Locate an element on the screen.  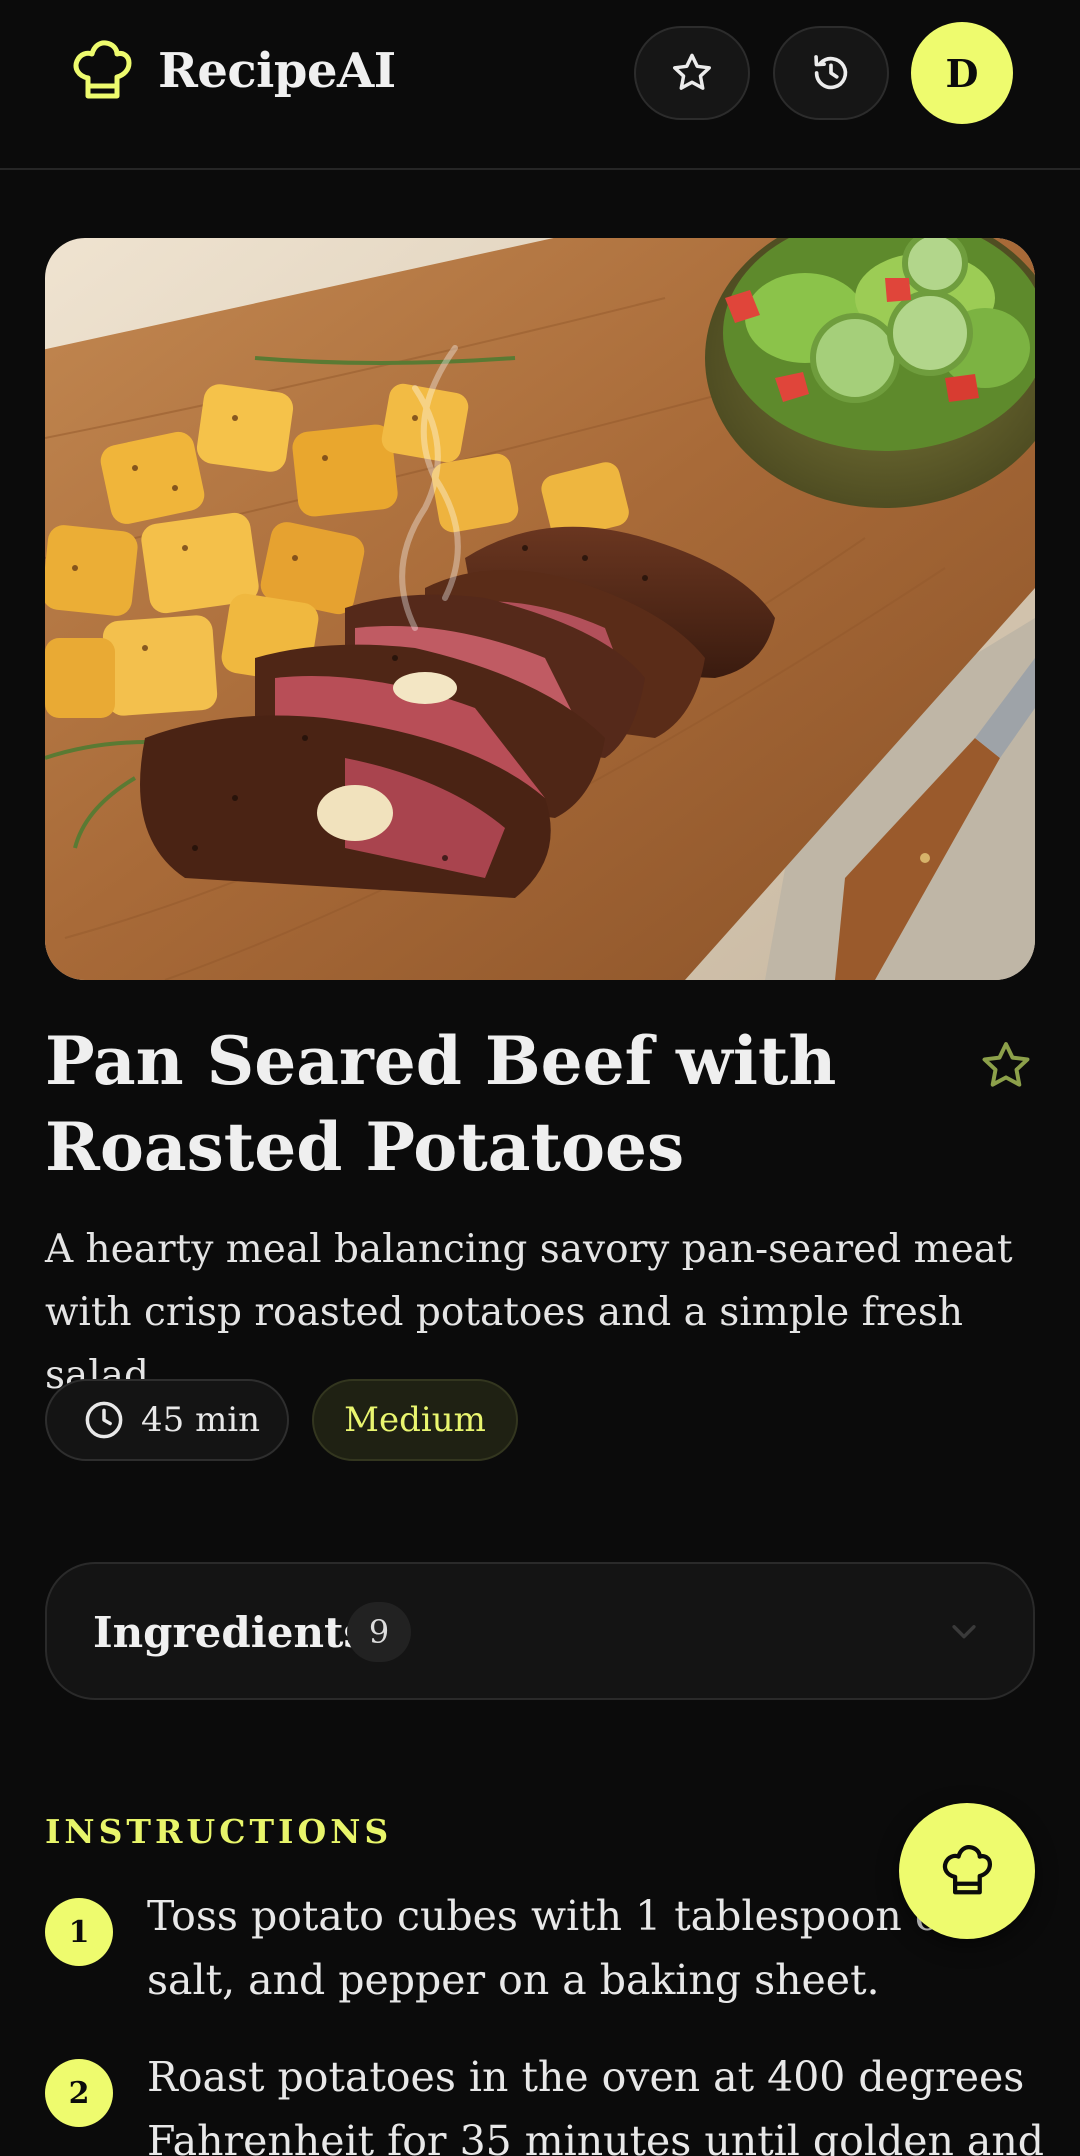
app-name: RecipeAI is located at coordinates (277, 71).